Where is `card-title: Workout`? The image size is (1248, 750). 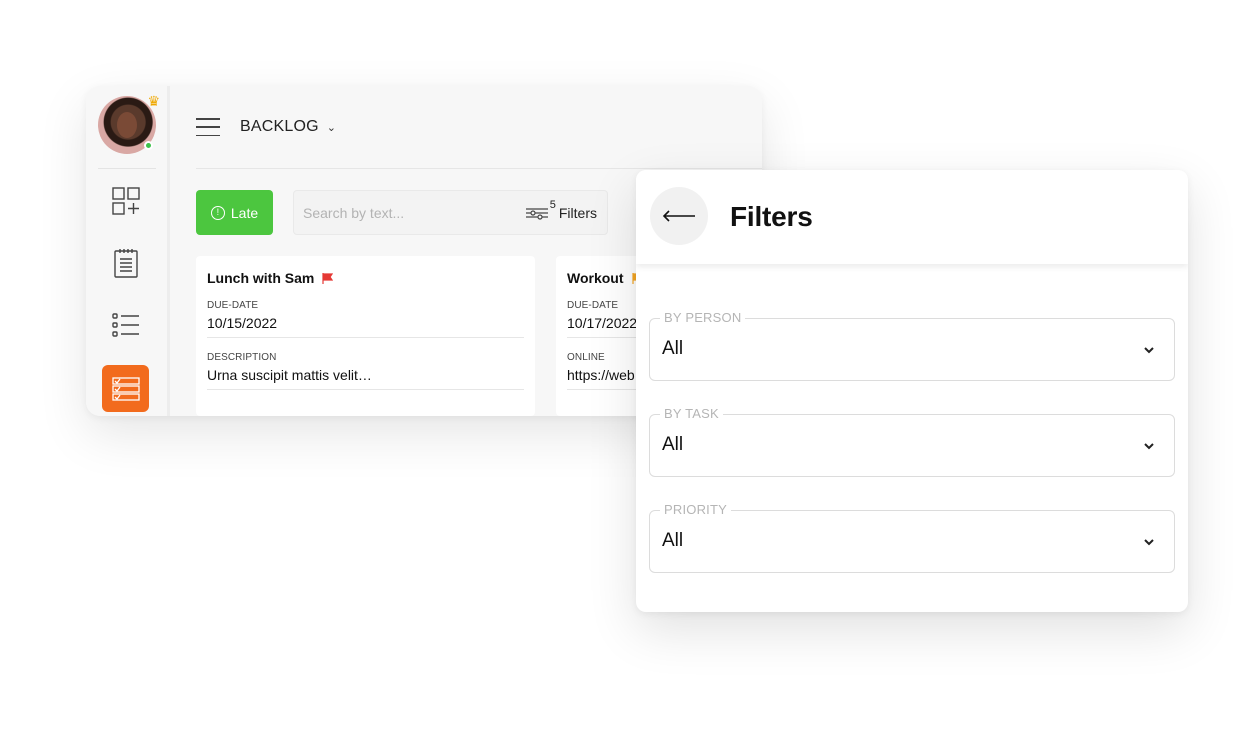
card-title: Workout is located at coordinates (595, 278).